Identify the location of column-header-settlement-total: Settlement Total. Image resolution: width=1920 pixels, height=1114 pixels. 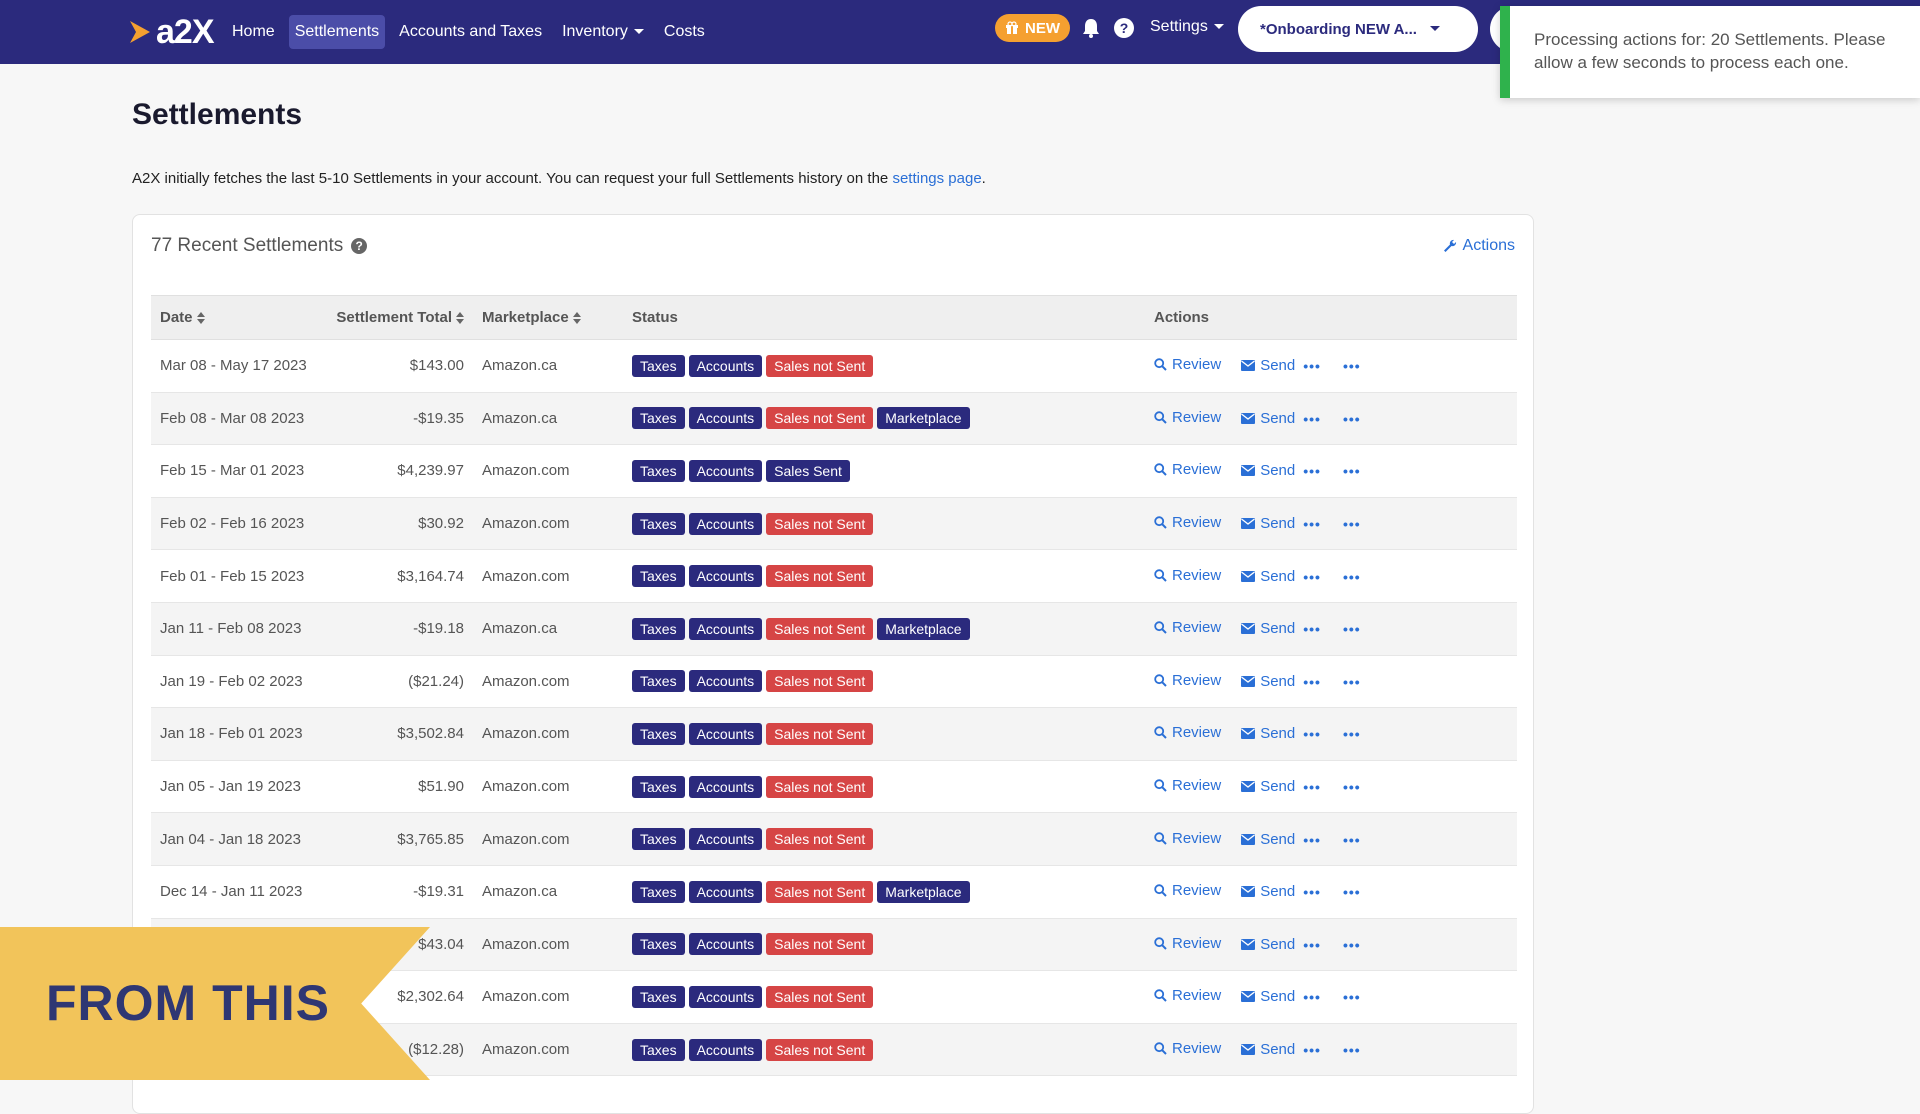
(398, 317).